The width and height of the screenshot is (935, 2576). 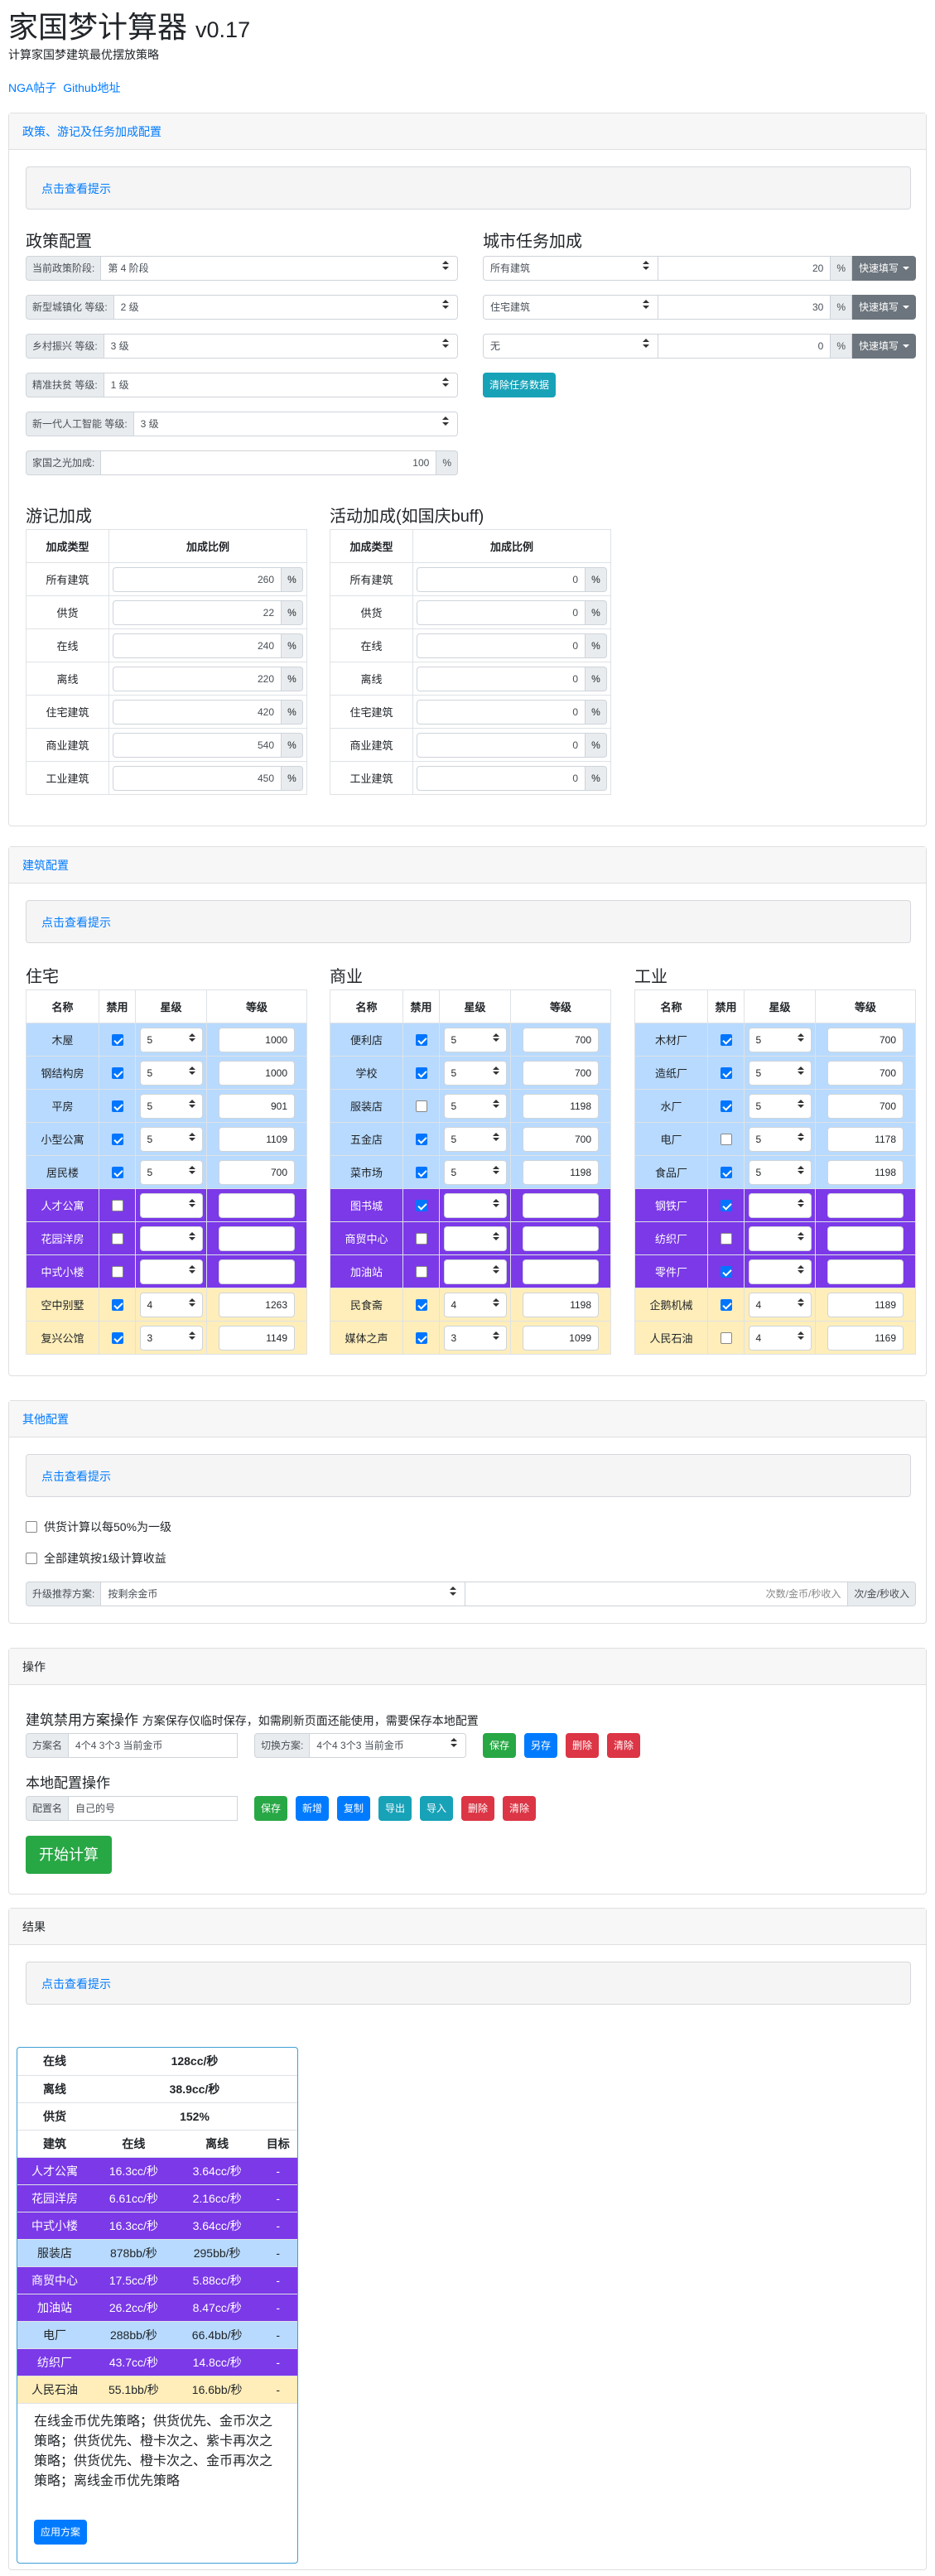 I want to click on bonus-input: 240%, so click(x=208, y=645).